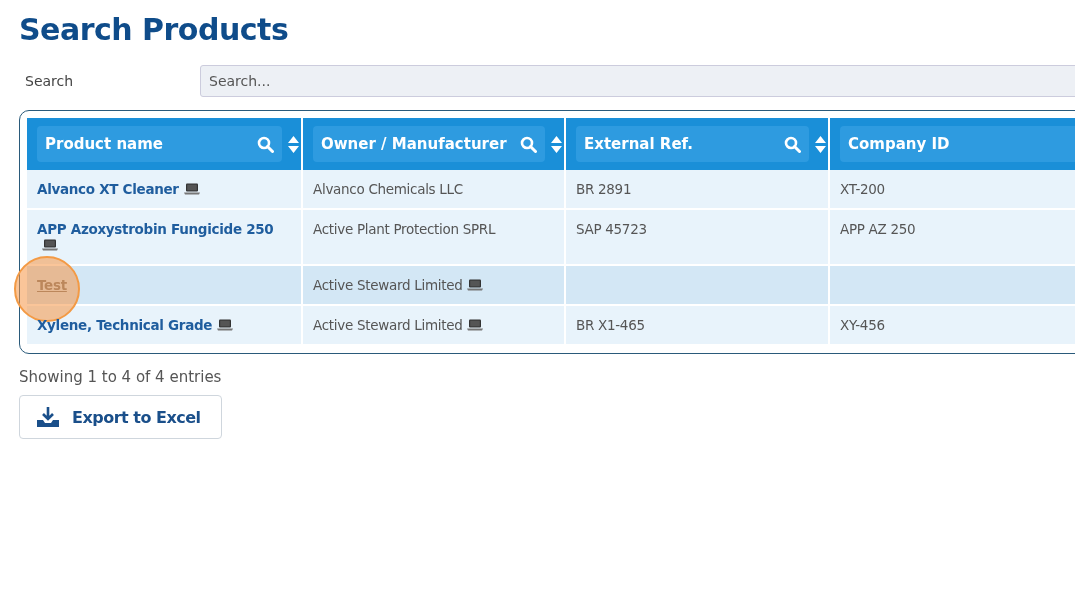 This screenshot has width=1075, height=601. Describe the element at coordinates (388, 189) in the screenshot. I see `table-cell: Alvanco Chemicals LLC` at that location.